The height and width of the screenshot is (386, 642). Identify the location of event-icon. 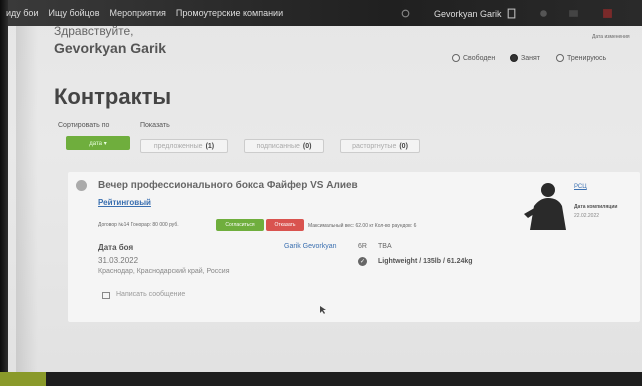
(81, 185).